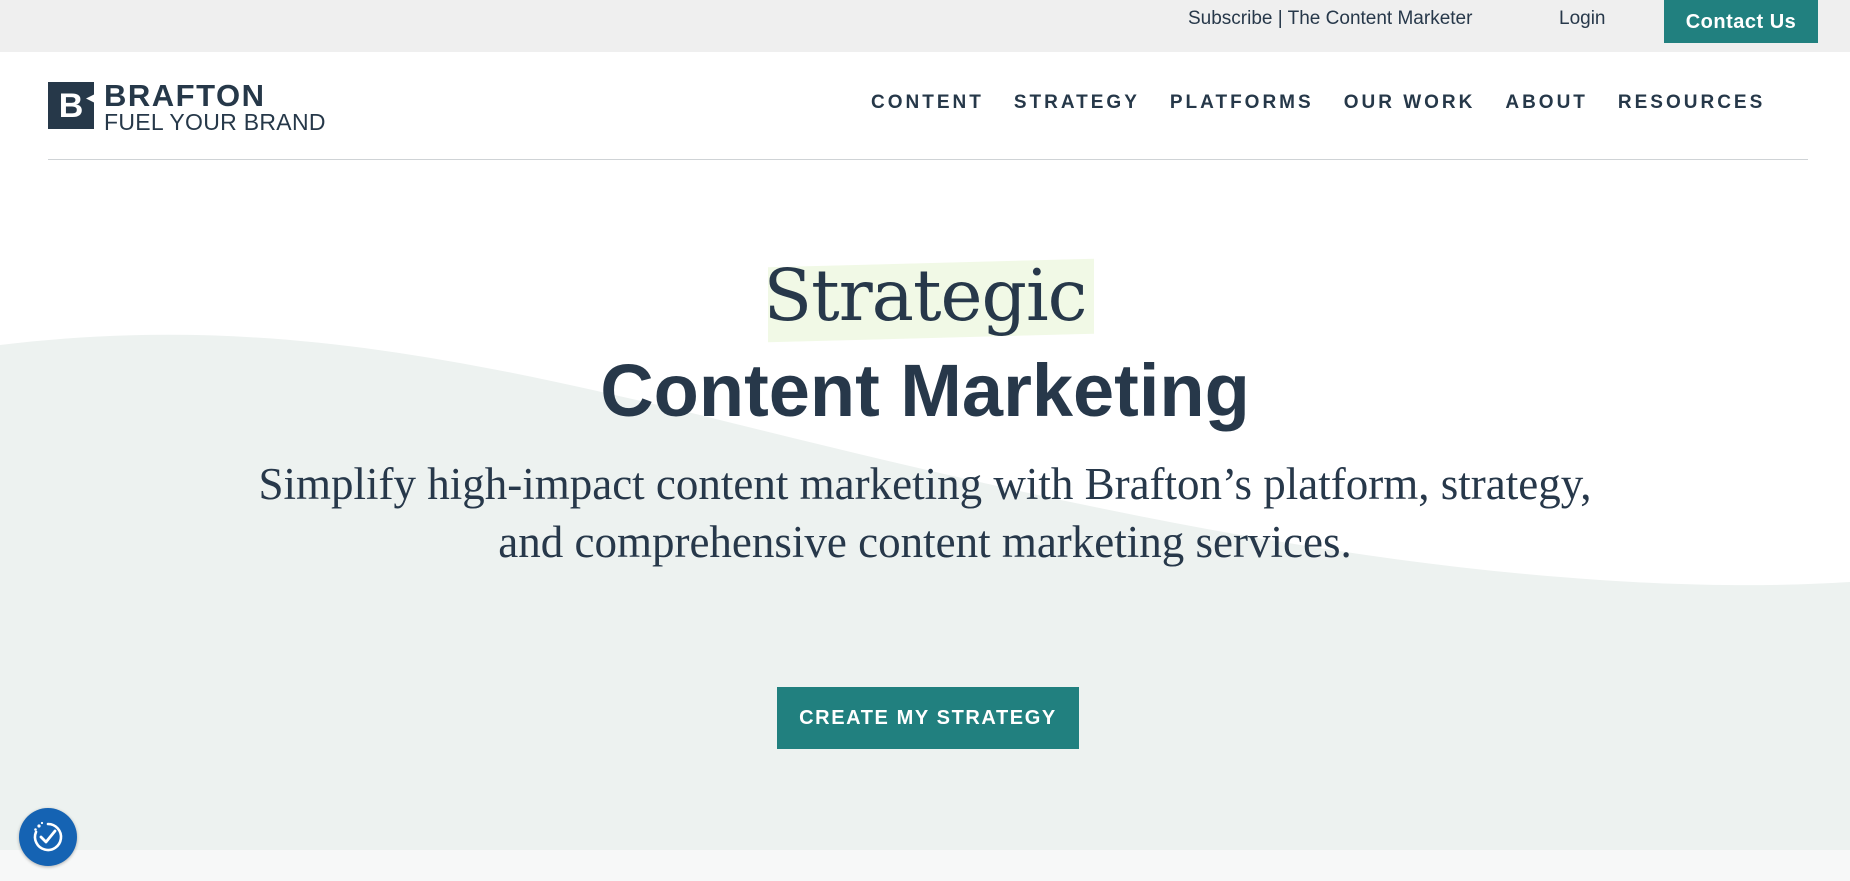  I want to click on nav-item-content: CONTENT, so click(927, 103).